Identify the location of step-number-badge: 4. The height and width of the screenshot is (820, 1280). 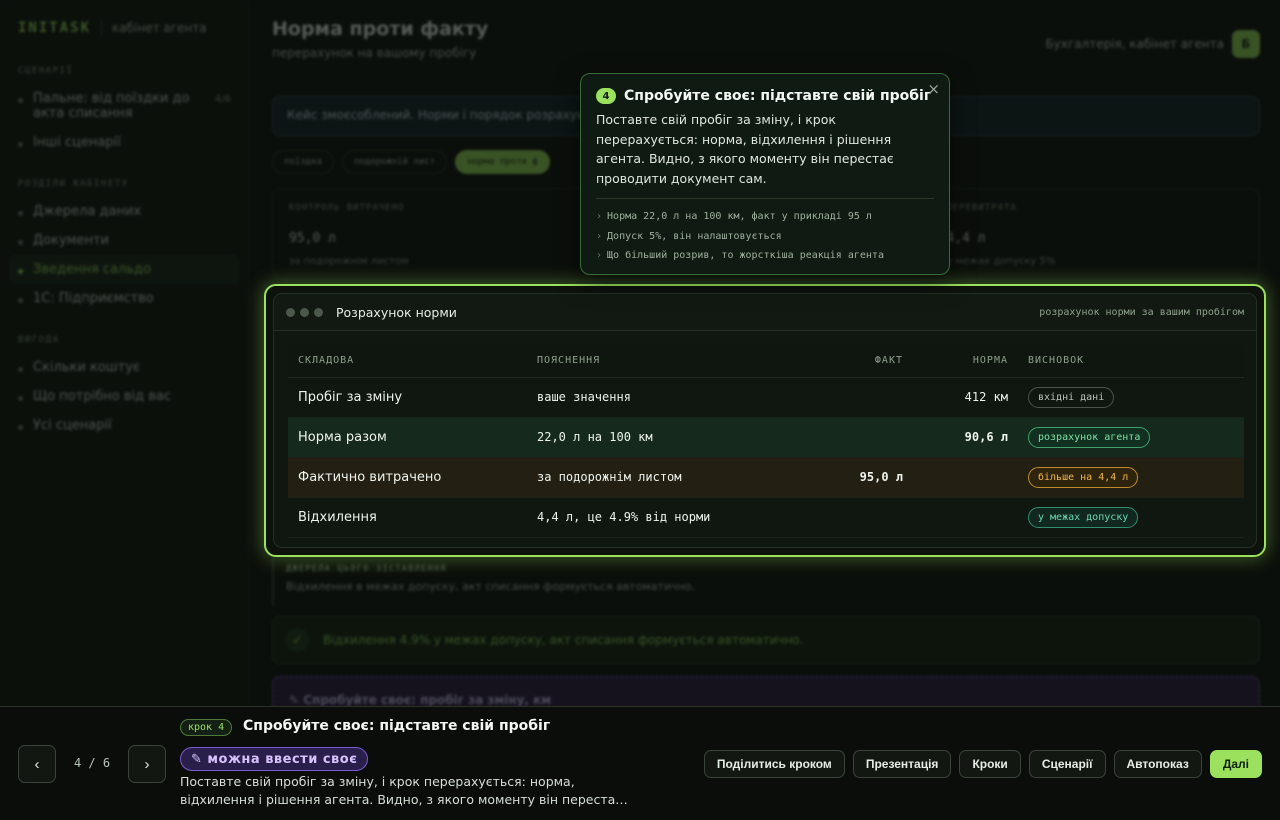
(606, 96).